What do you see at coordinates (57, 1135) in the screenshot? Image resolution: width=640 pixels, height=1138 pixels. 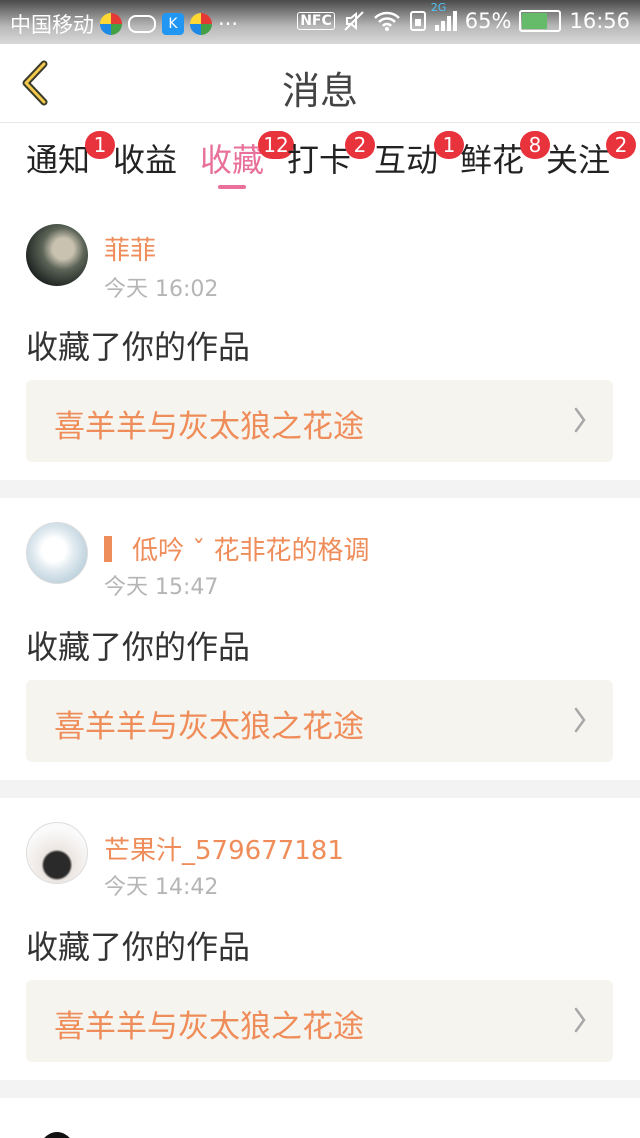 I see `penguin-avatar-icon` at bounding box center [57, 1135].